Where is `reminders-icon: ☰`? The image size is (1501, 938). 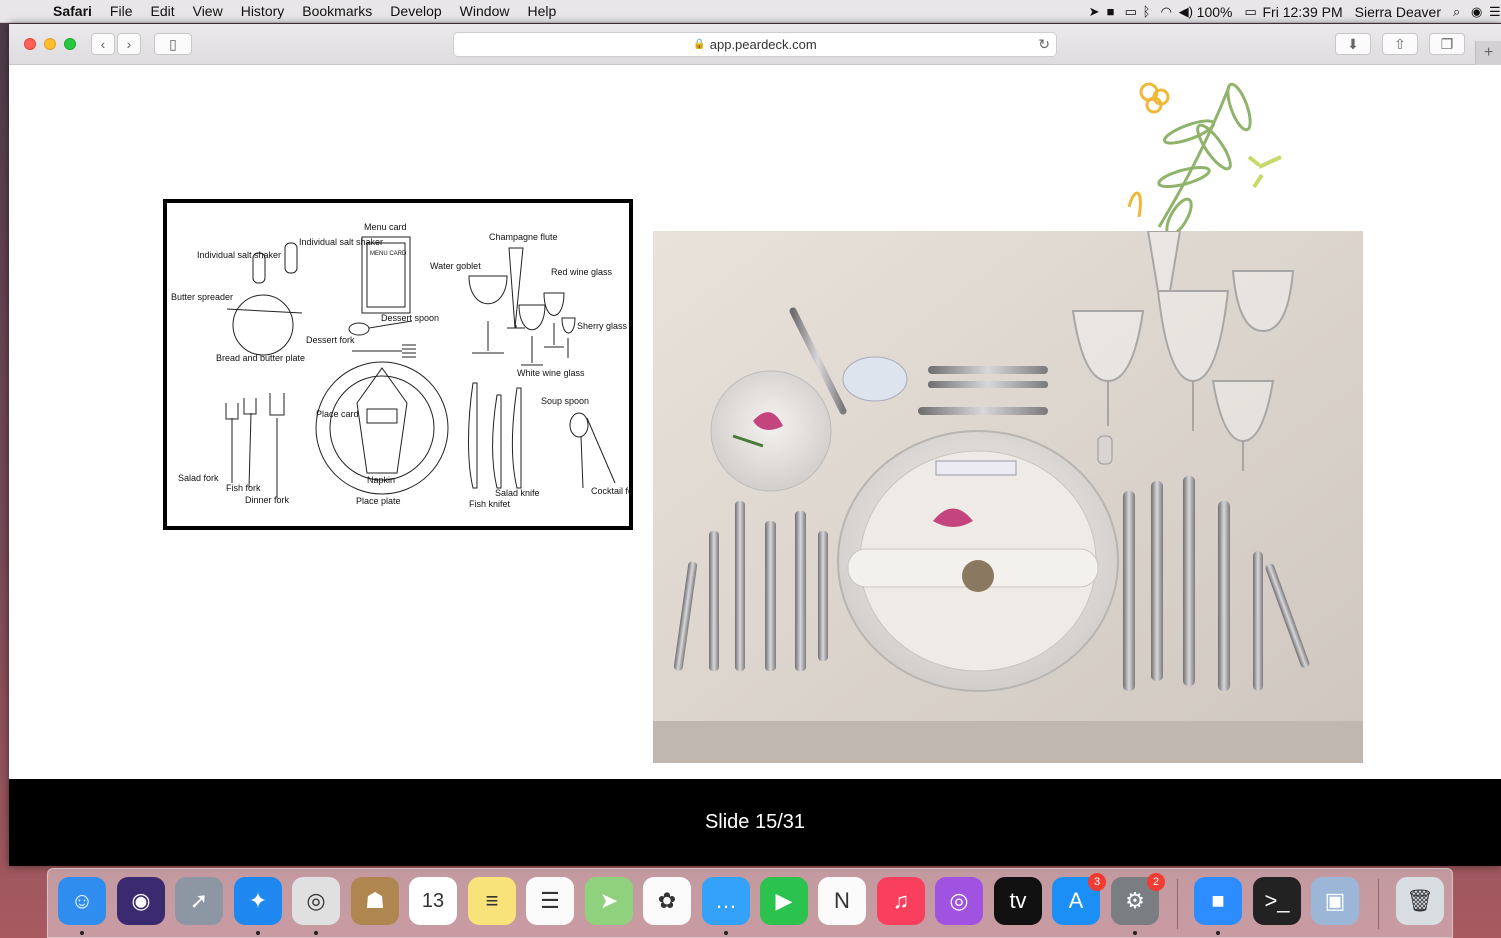 reminders-icon: ☰ is located at coordinates (550, 901).